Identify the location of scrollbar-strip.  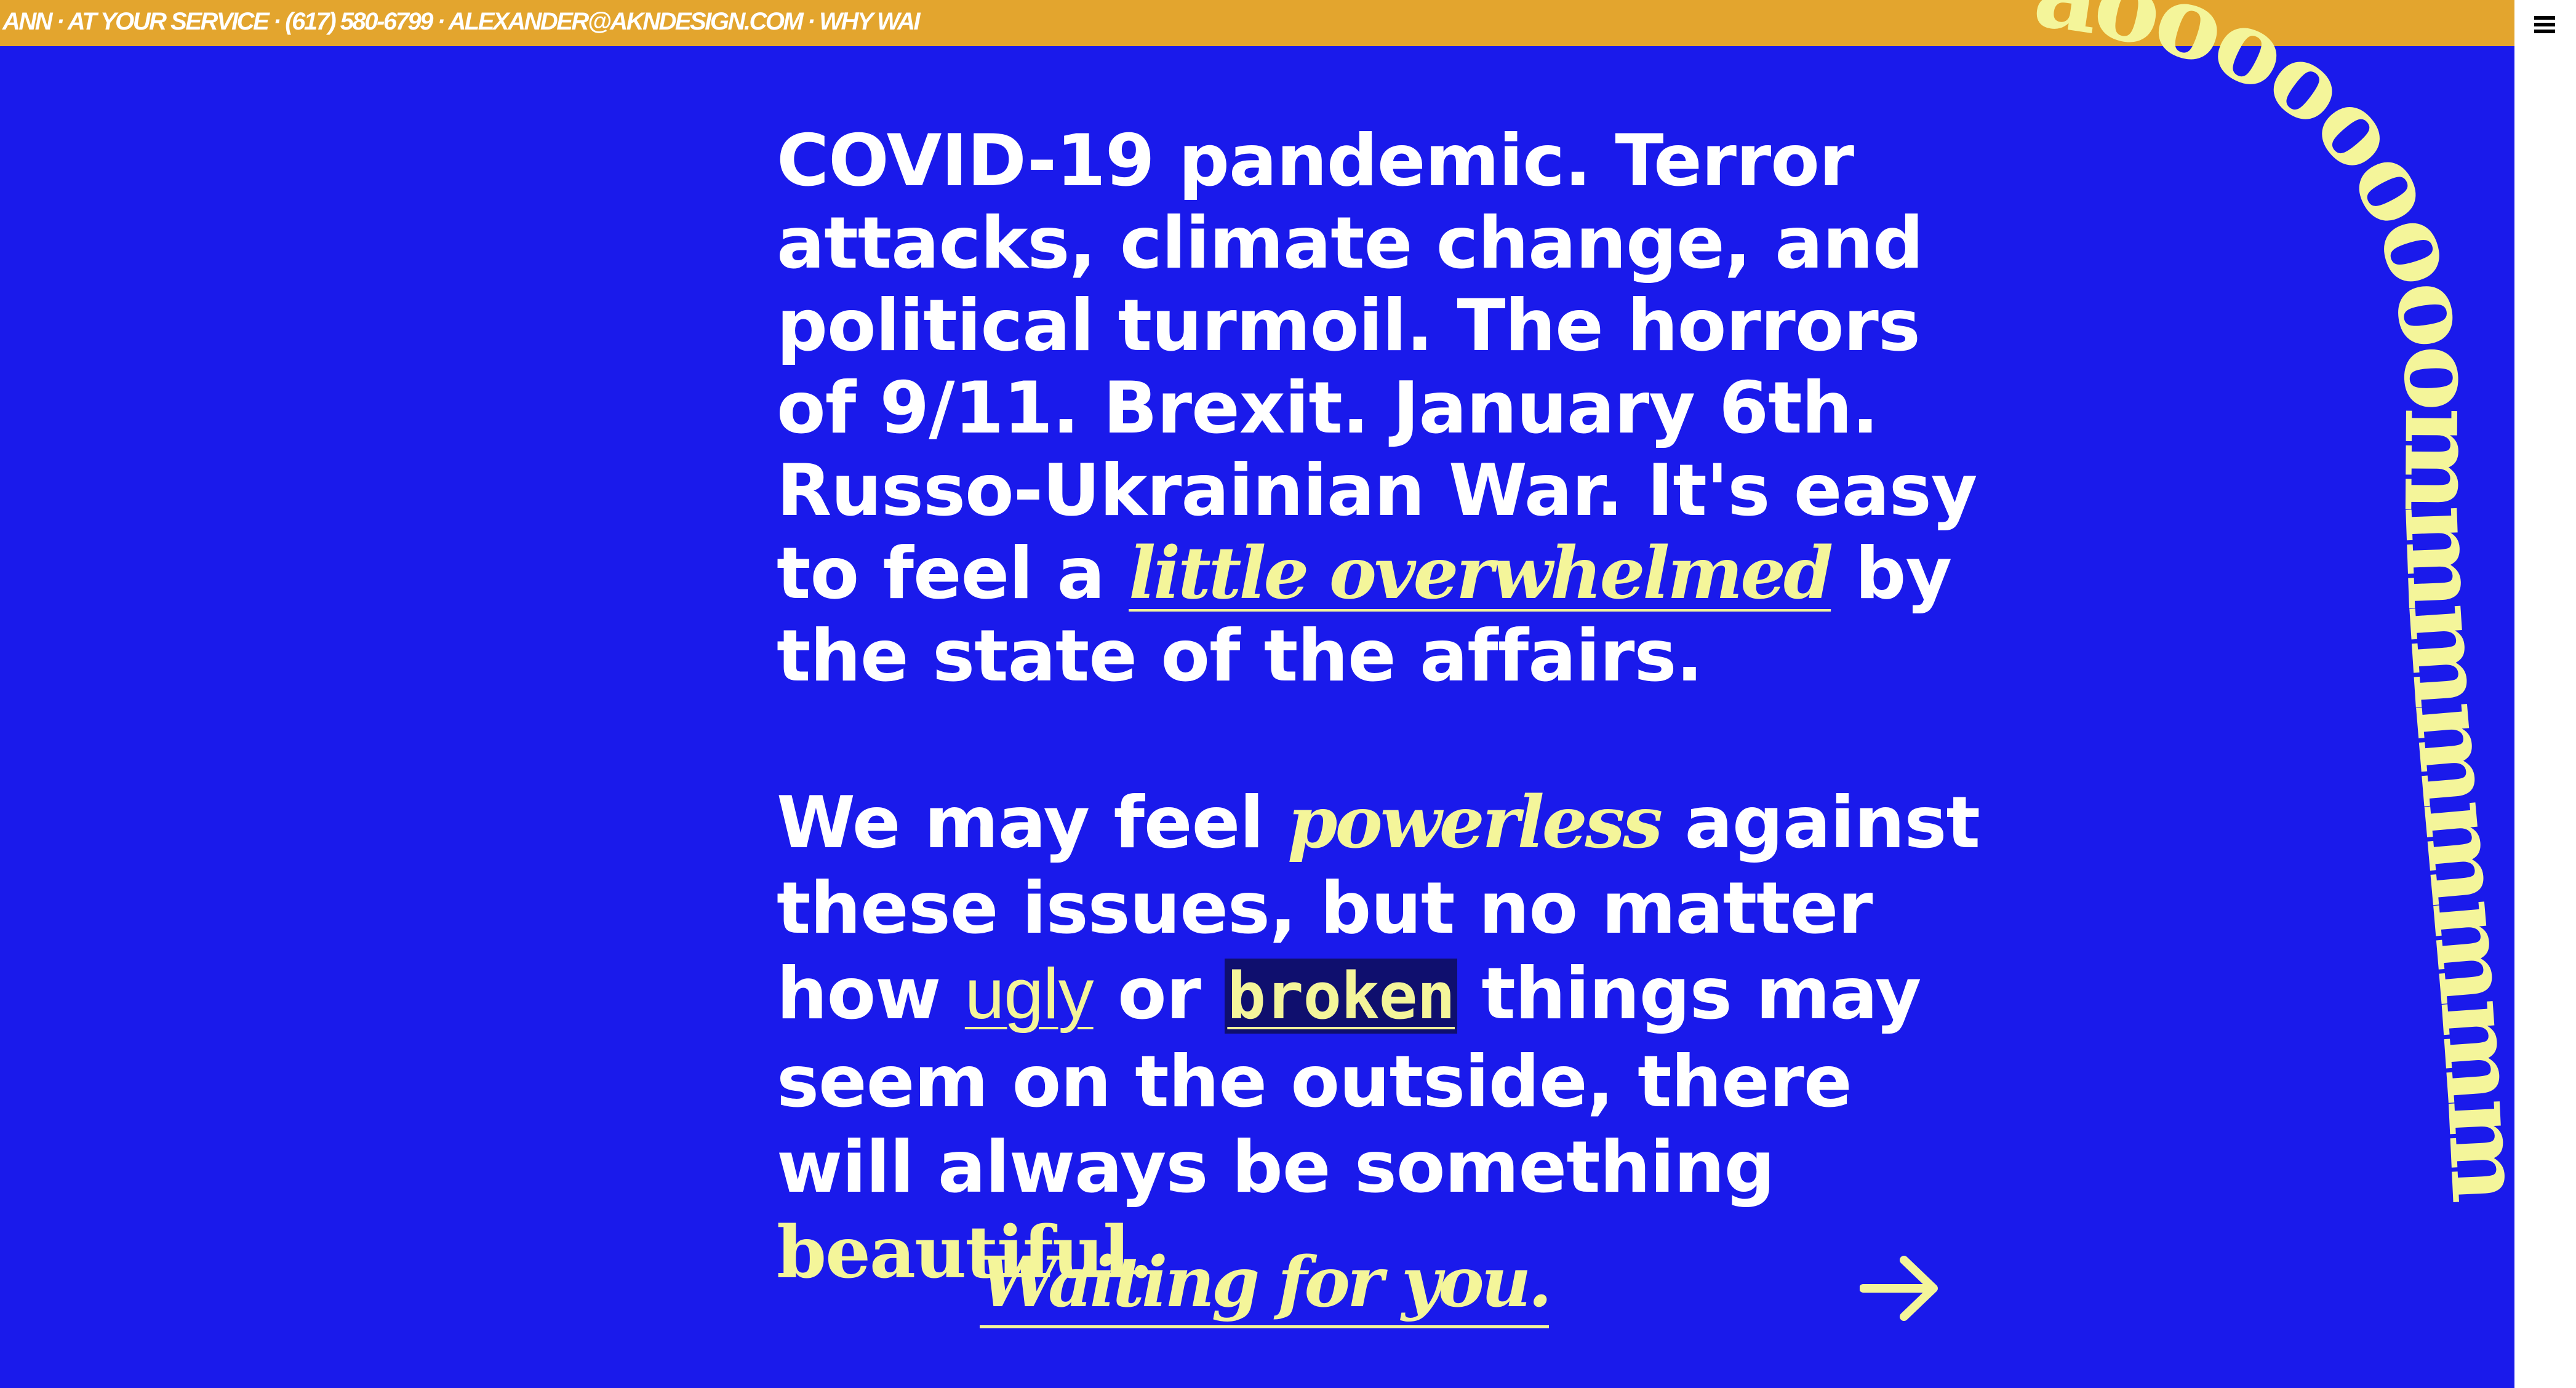
(2545, 694).